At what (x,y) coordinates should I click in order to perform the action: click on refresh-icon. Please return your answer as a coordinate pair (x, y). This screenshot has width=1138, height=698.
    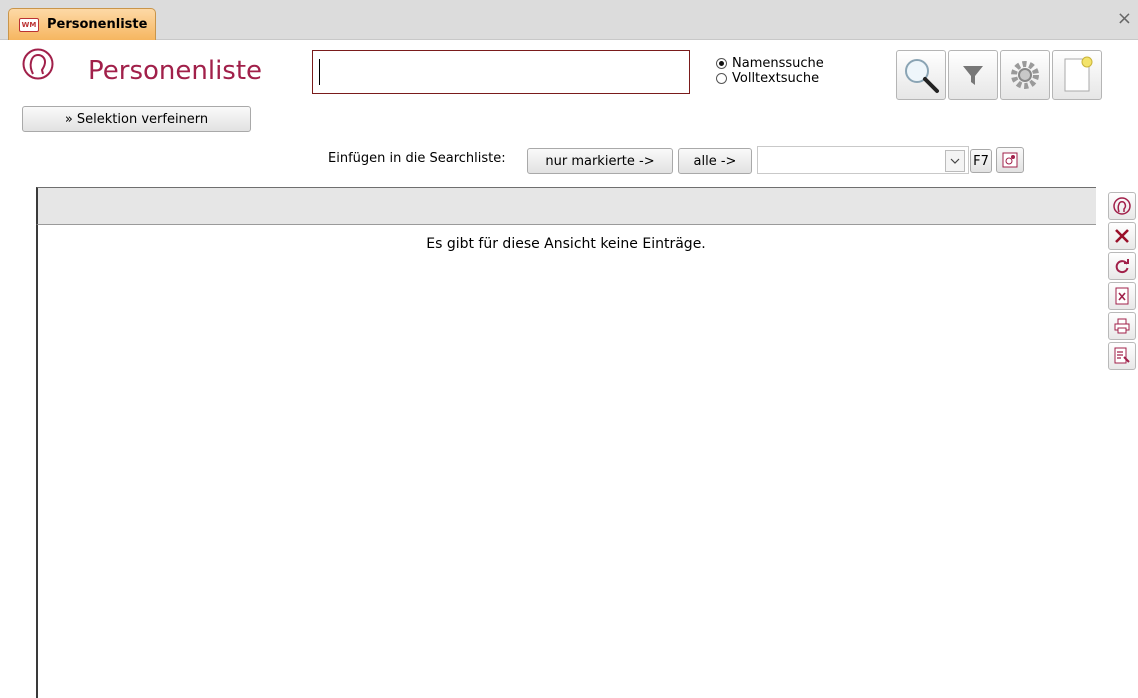
    Looking at the image, I should click on (1122, 266).